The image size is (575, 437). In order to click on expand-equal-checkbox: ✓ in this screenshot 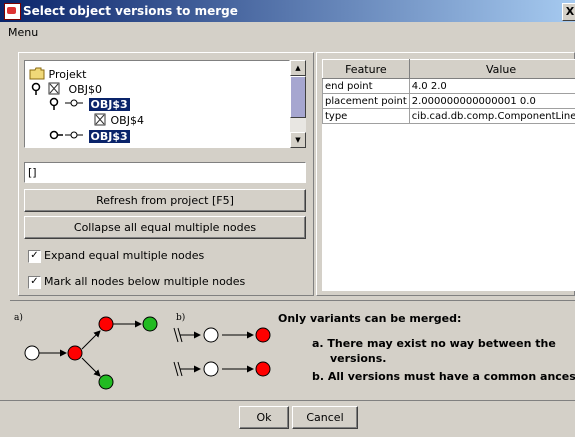, I will do `click(34, 256)`.